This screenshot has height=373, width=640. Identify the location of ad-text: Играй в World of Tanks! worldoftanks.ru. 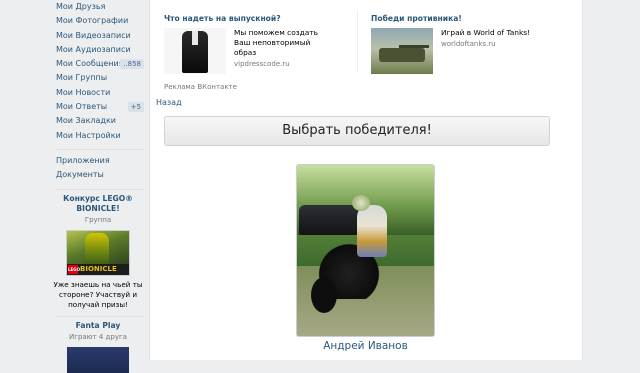
(491, 39).